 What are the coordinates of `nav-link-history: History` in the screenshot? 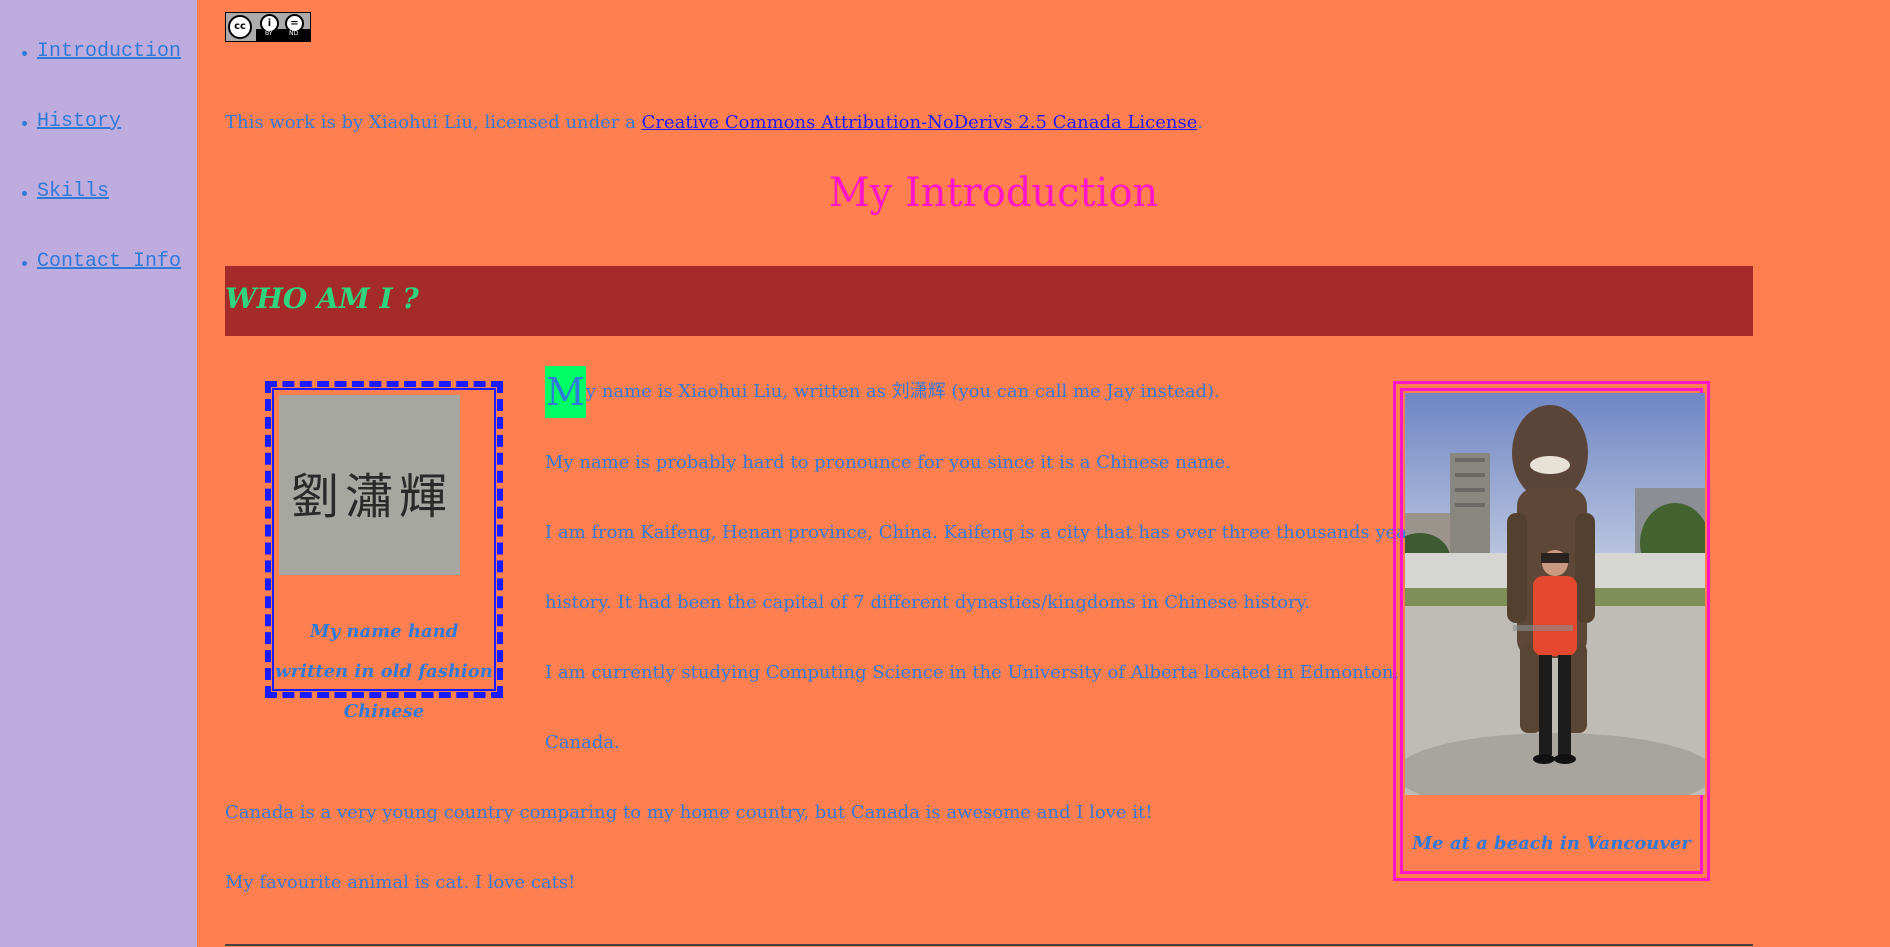 It's located at (79, 121).